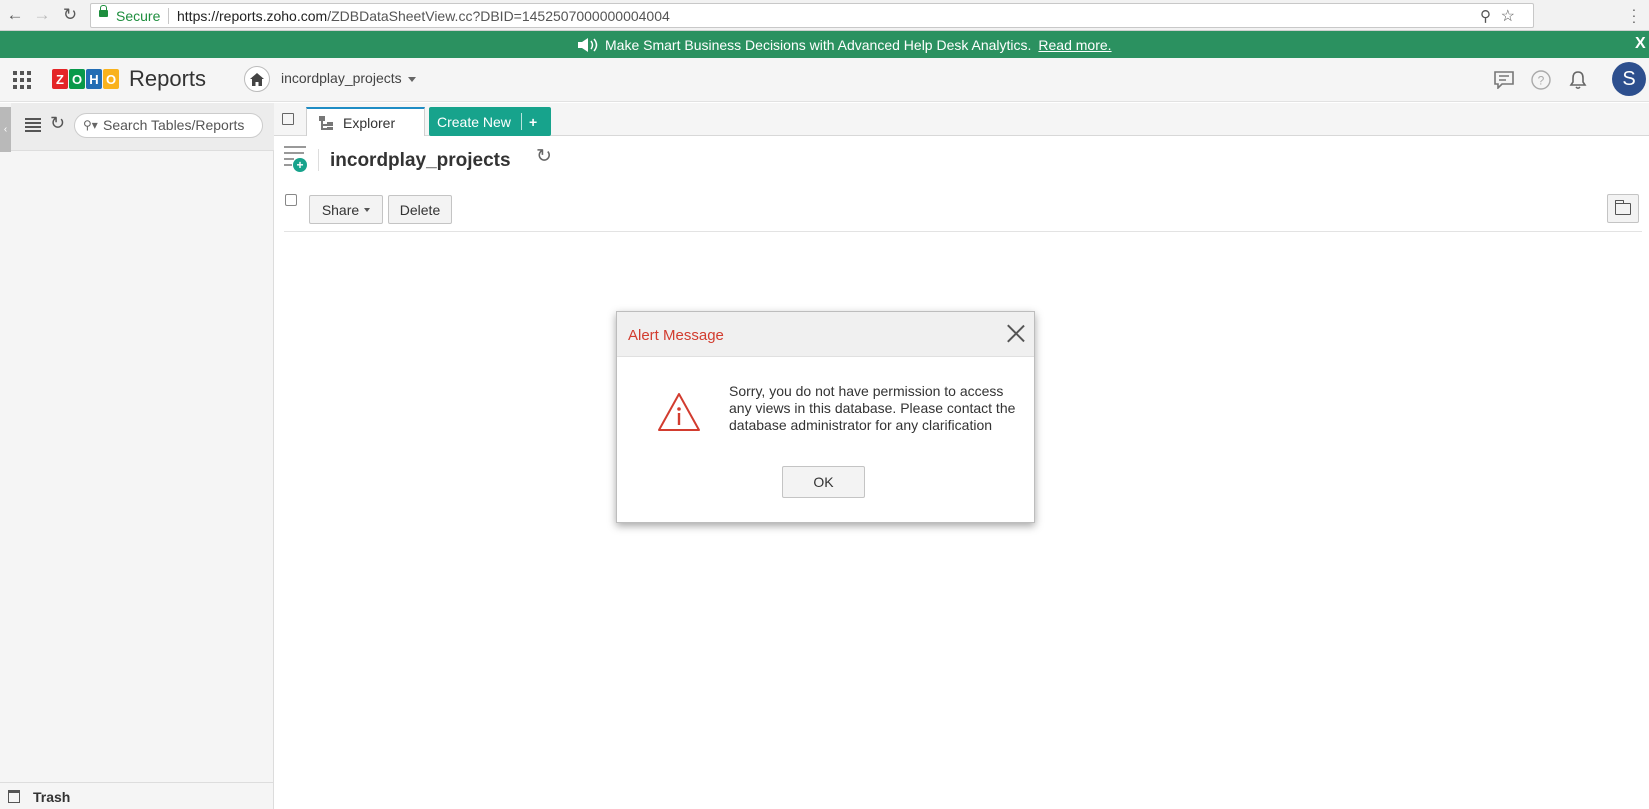 This screenshot has height=809, width=1649. What do you see at coordinates (1578, 80) in the screenshot?
I see `bell-icon` at bounding box center [1578, 80].